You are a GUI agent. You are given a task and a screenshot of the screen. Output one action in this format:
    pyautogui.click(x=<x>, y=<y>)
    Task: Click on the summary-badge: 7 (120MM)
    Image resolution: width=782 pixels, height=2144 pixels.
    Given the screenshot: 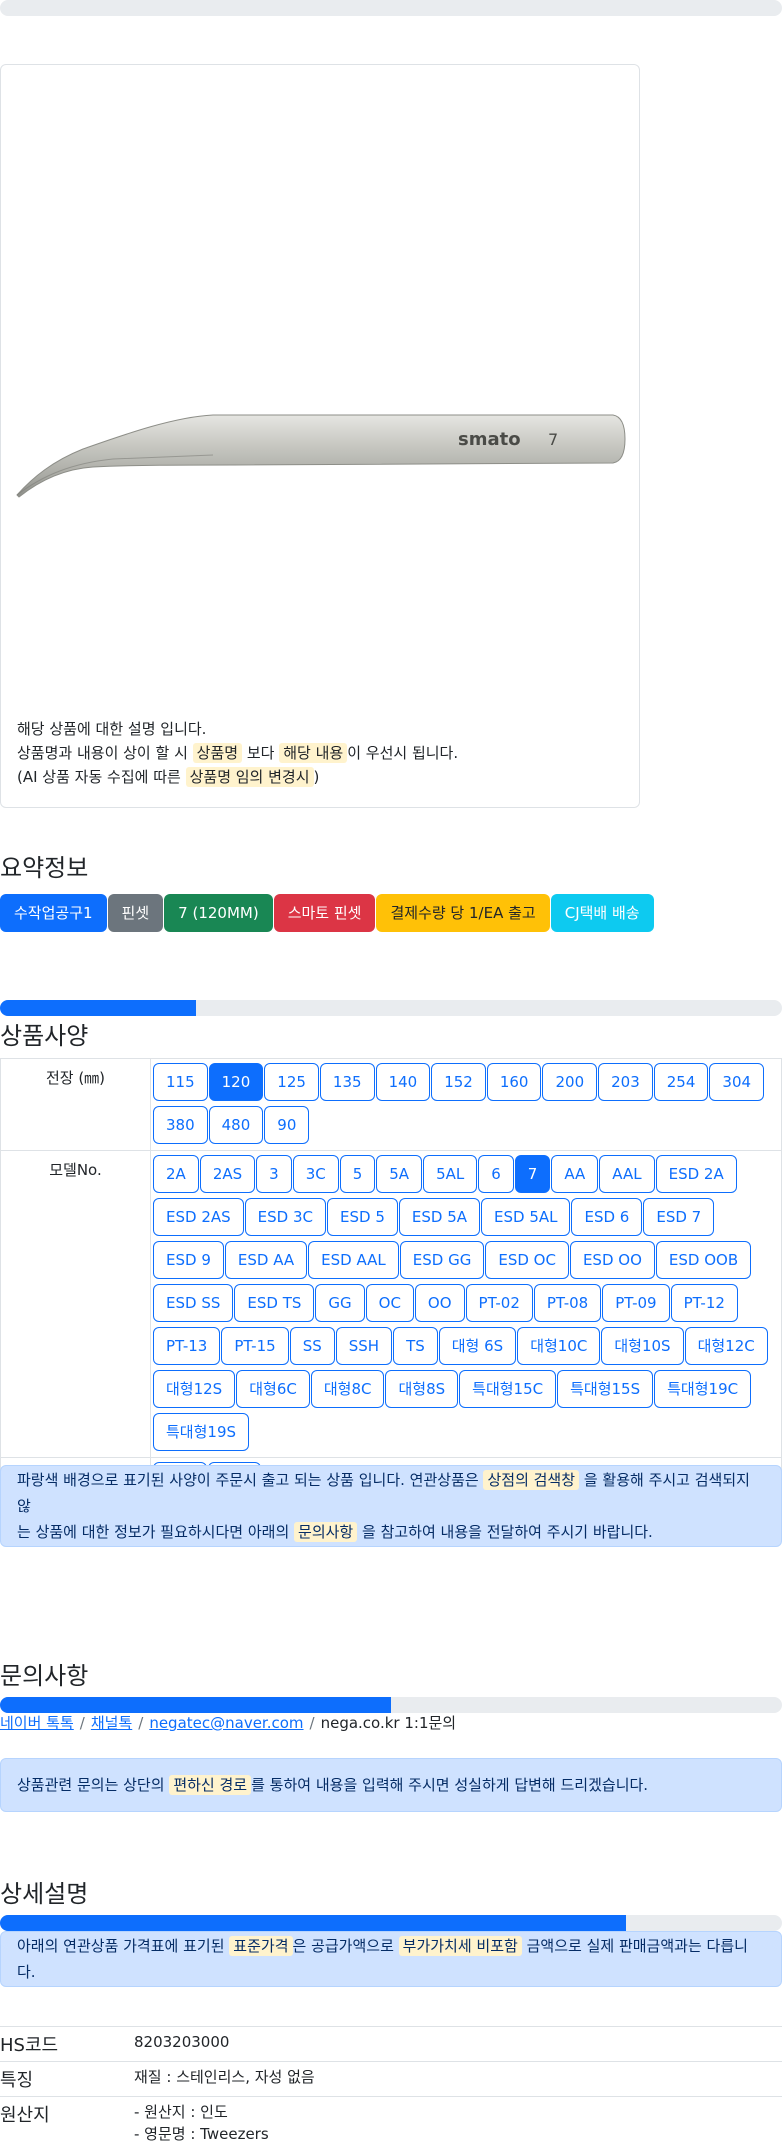 What is the action you would take?
    pyautogui.click(x=218, y=913)
    